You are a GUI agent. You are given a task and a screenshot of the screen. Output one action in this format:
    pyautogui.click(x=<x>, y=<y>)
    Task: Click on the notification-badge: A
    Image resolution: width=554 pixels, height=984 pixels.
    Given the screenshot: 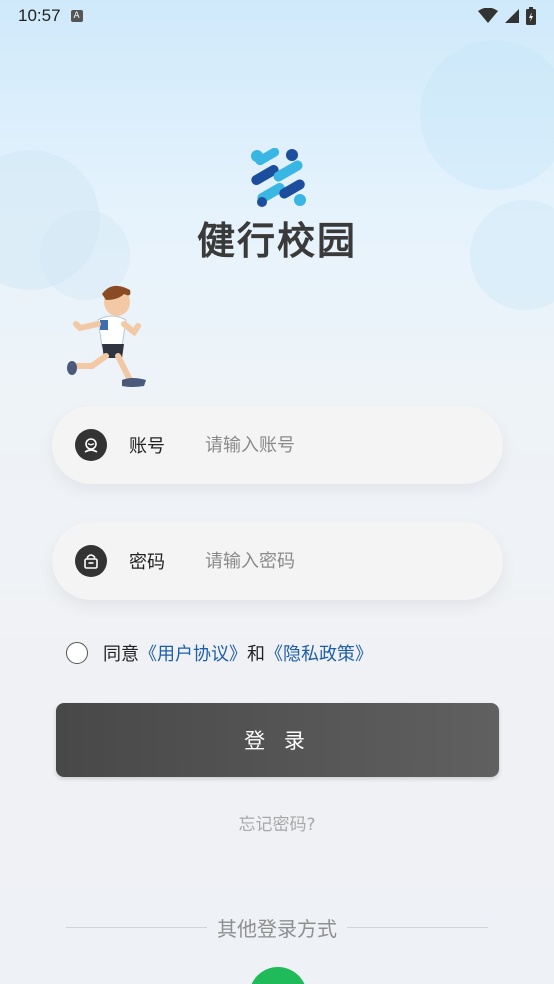 What is the action you would take?
    pyautogui.click(x=76, y=16)
    